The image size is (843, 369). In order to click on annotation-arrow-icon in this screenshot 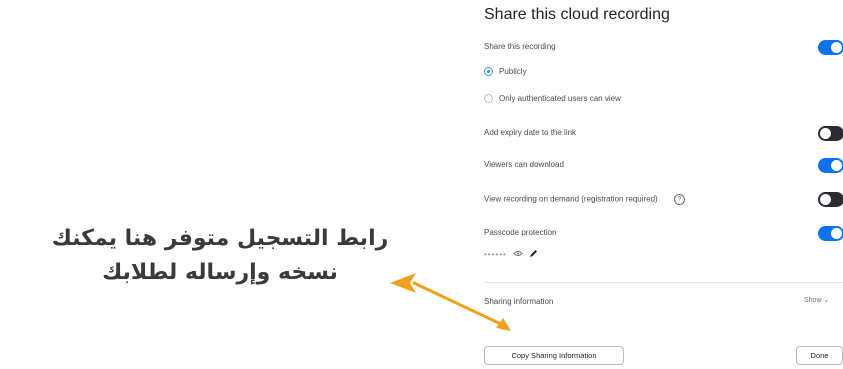, I will do `click(450, 302)`.